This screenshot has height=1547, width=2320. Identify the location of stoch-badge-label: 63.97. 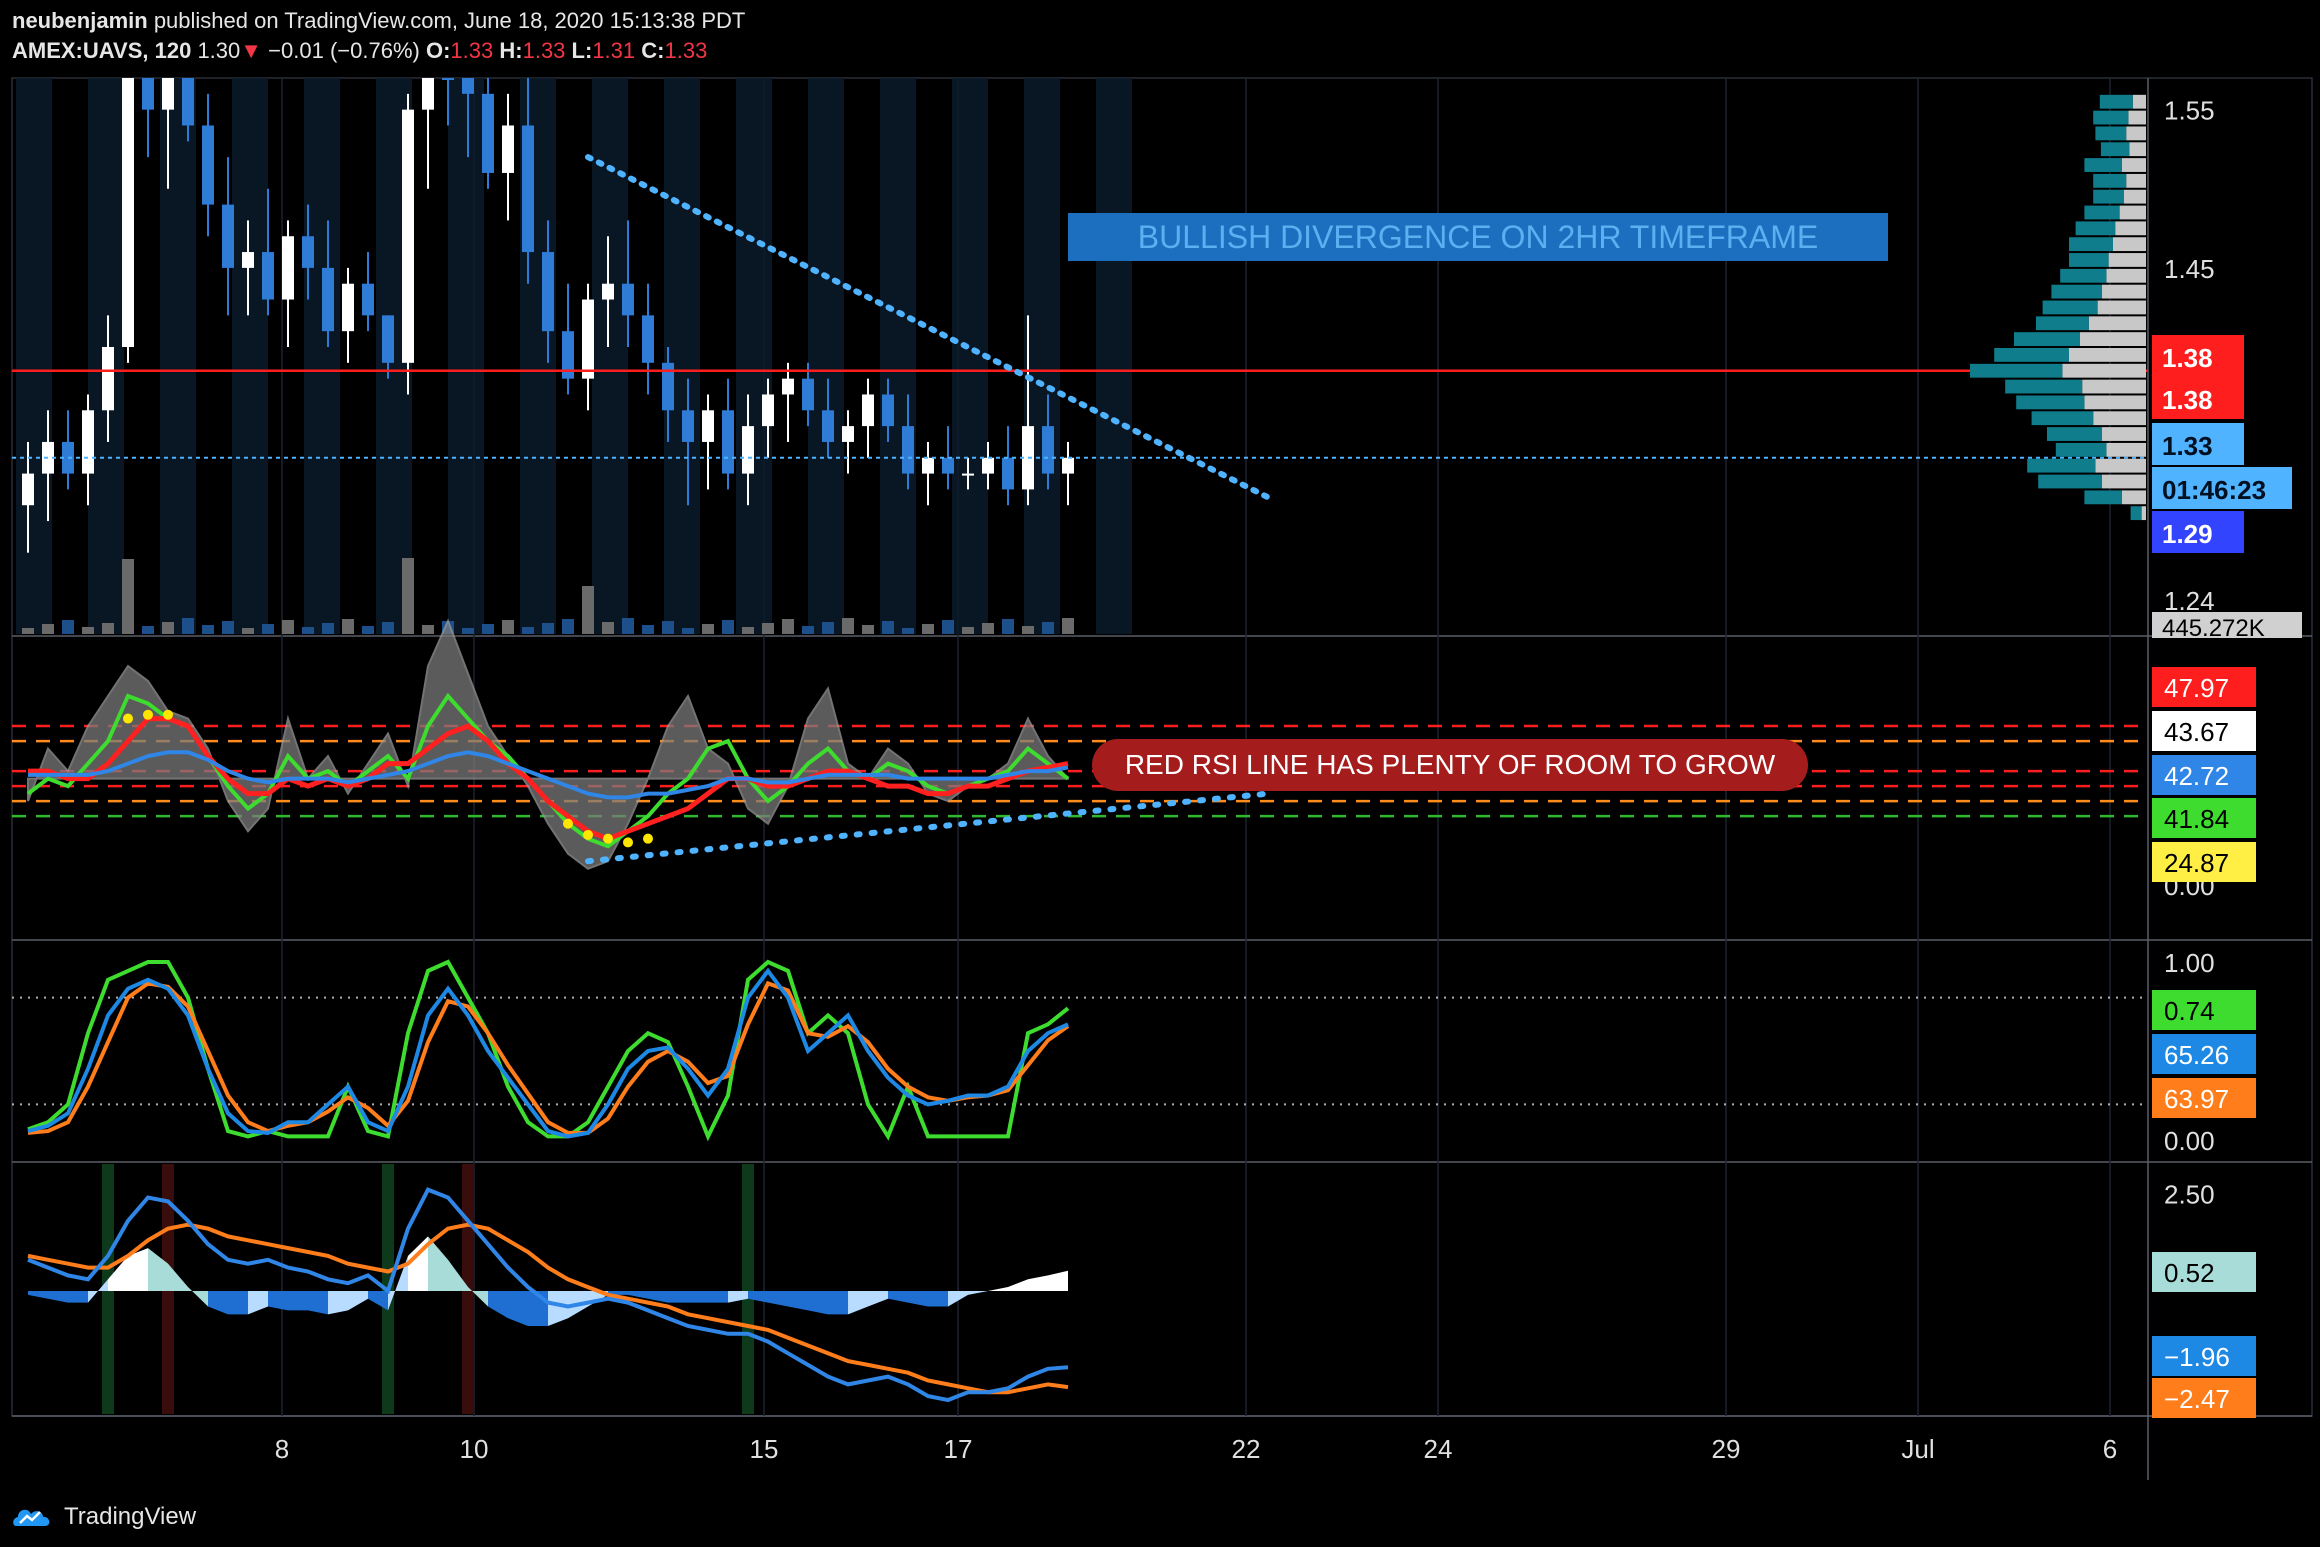
(2196, 1099).